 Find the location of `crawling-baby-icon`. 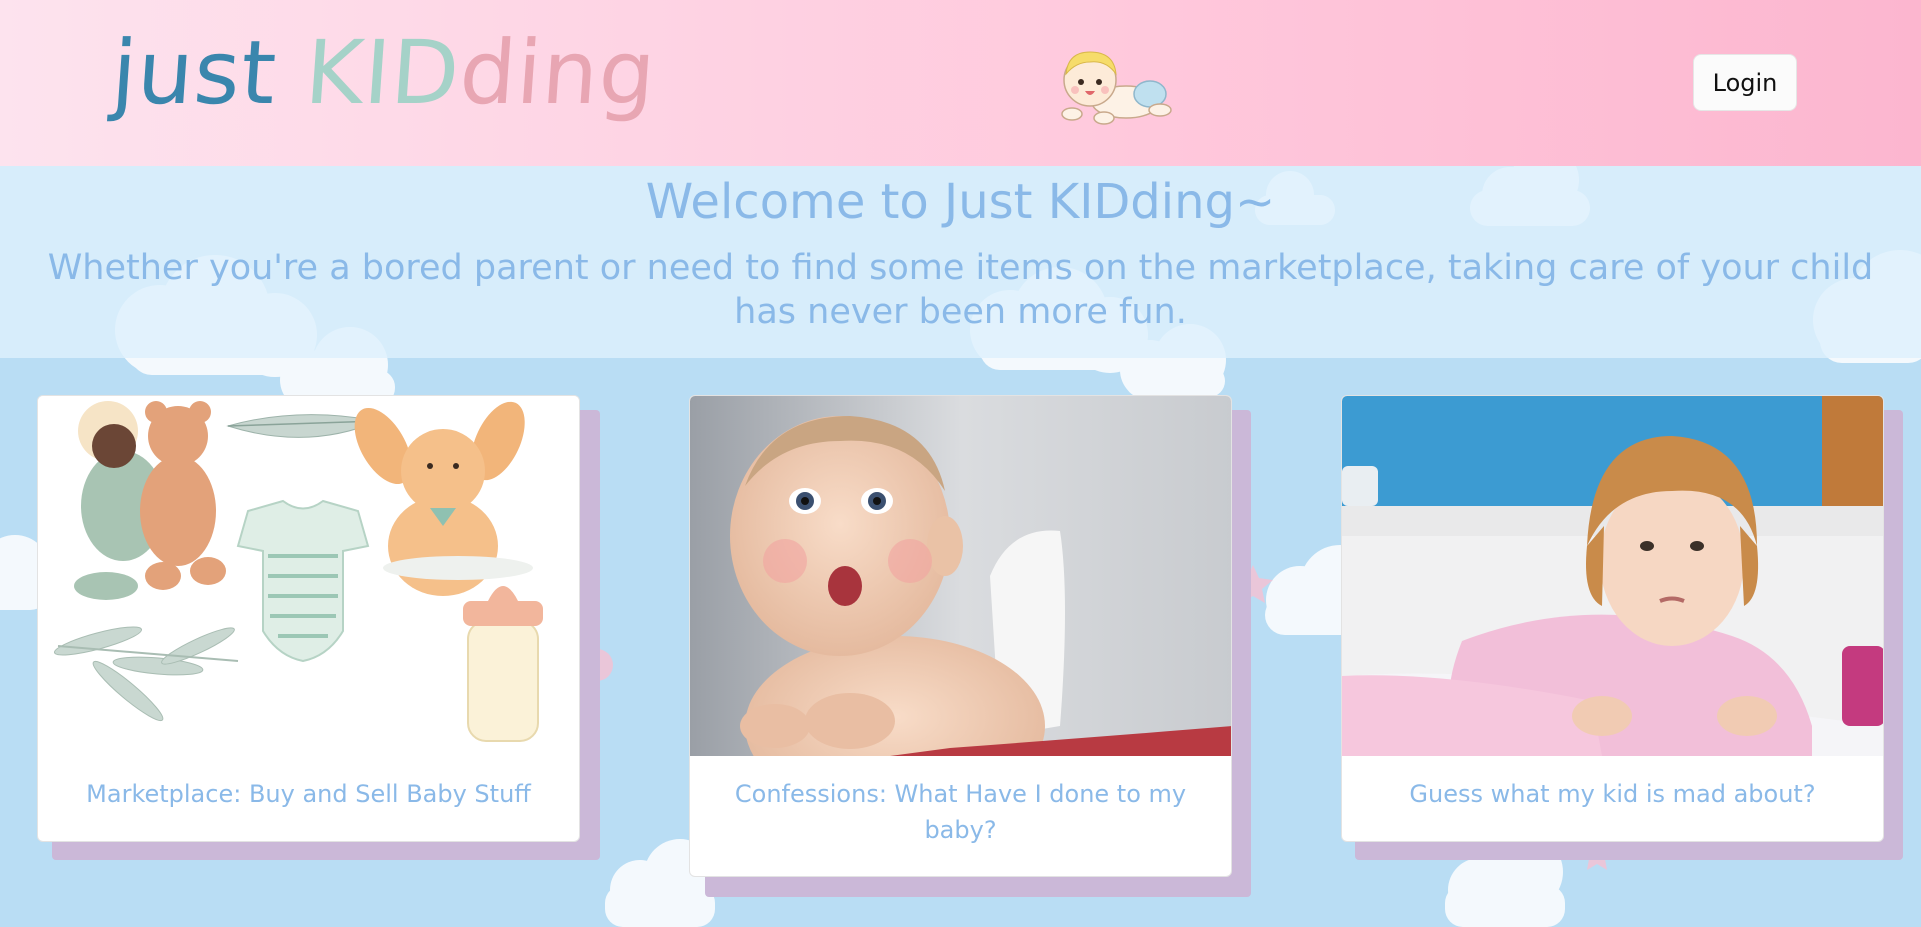

crawling-baby-icon is located at coordinates (1116, 88).